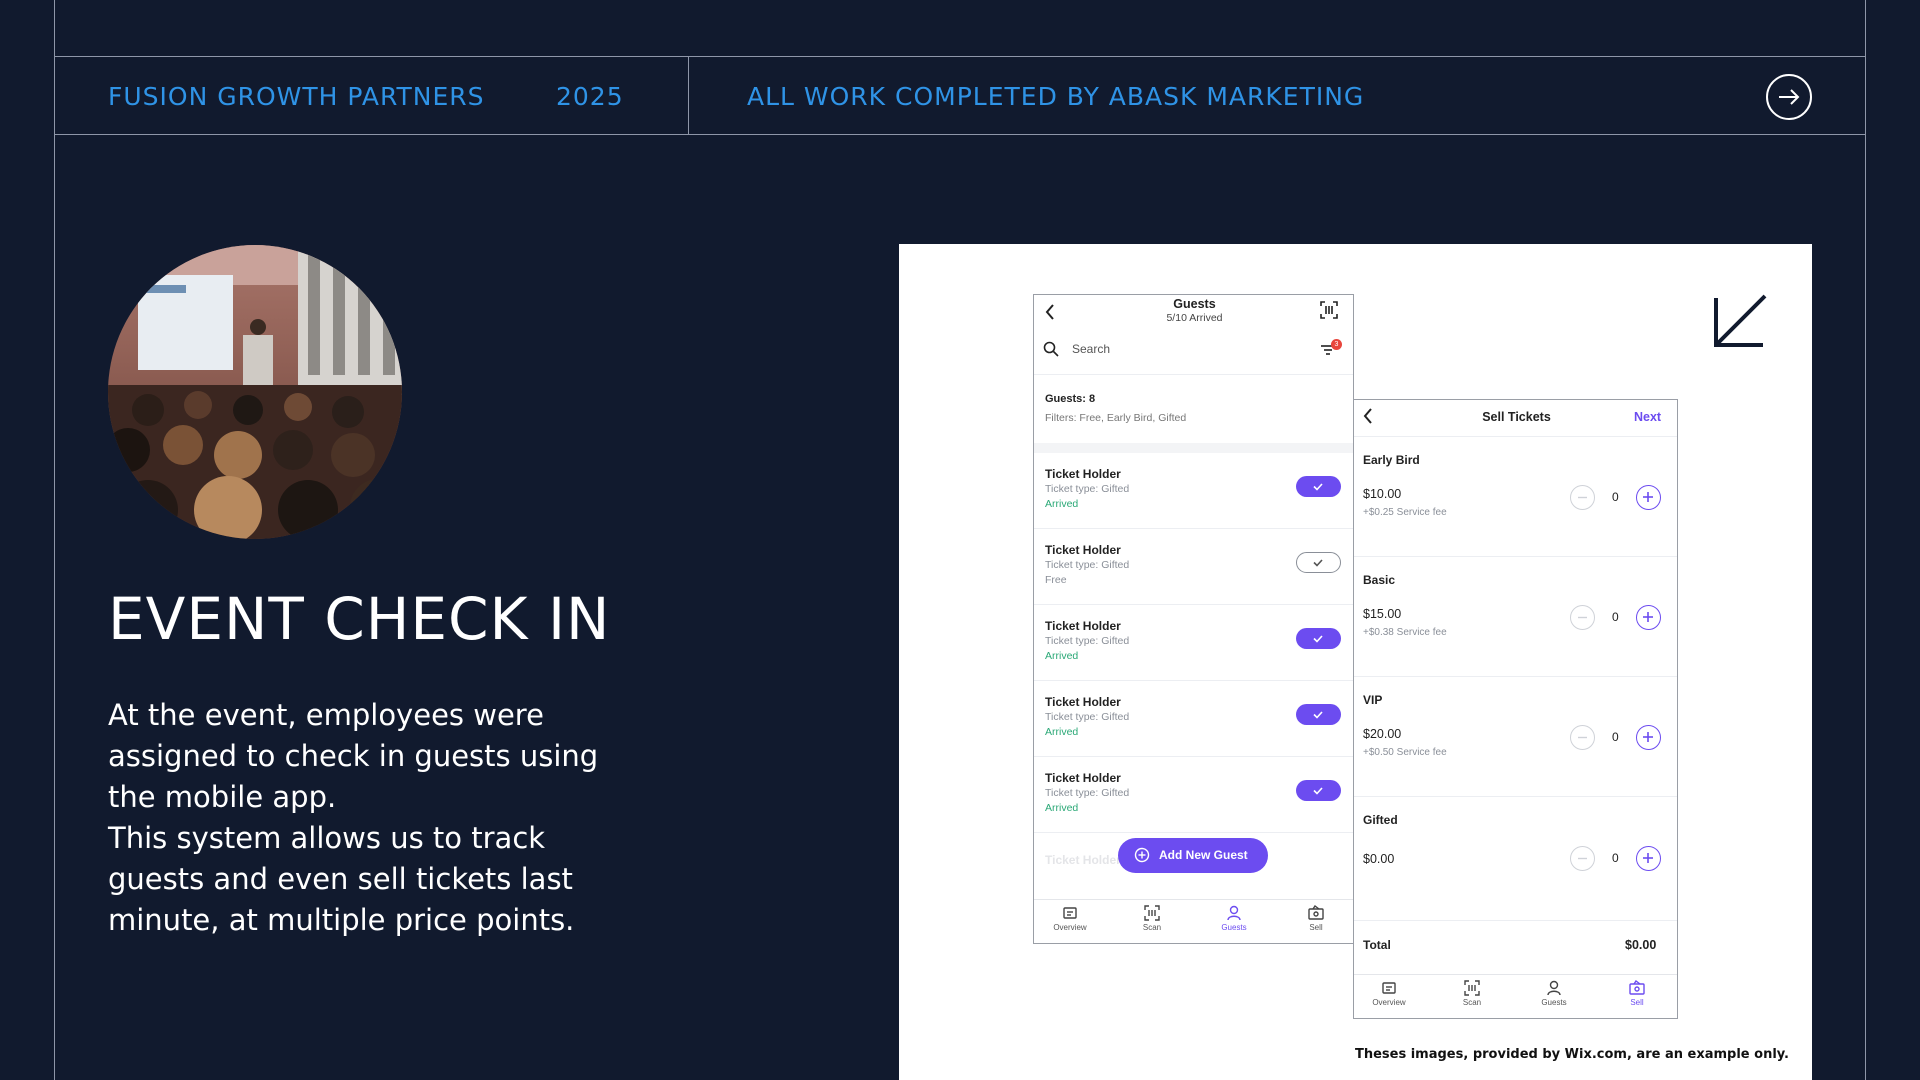 The width and height of the screenshot is (1920, 1080). I want to click on frame-left-border, so click(54, 540).